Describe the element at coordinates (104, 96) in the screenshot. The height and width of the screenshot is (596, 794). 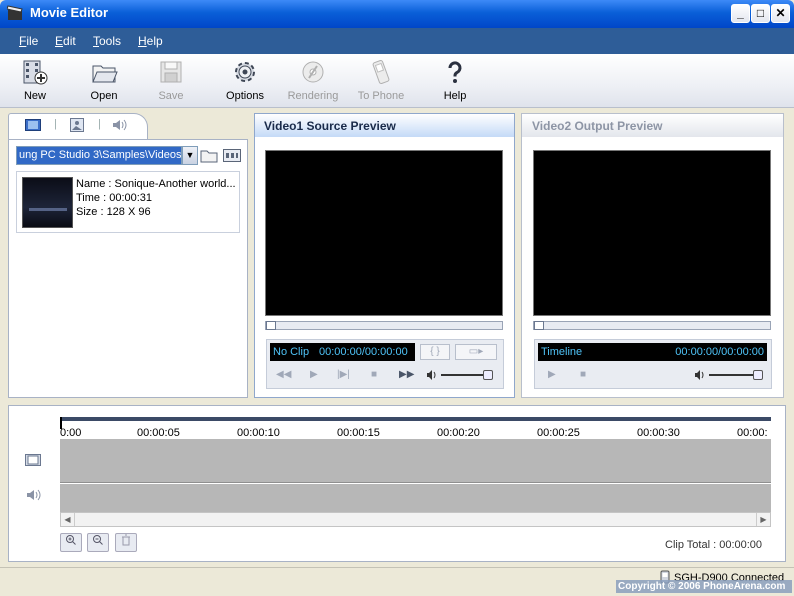
I see `open-label: Open` at that location.